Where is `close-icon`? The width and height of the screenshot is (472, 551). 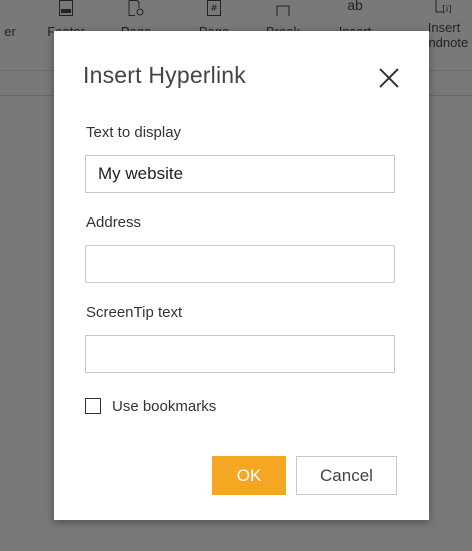
close-icon is located at coordinates (389, 78).